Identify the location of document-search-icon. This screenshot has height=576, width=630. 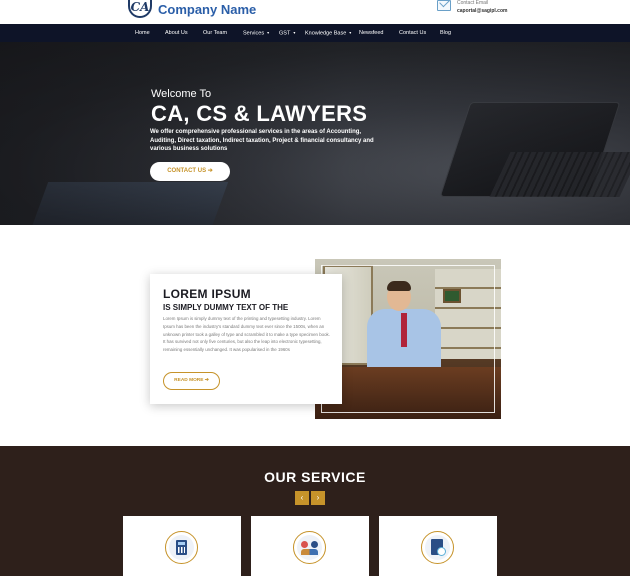
(437, 547).